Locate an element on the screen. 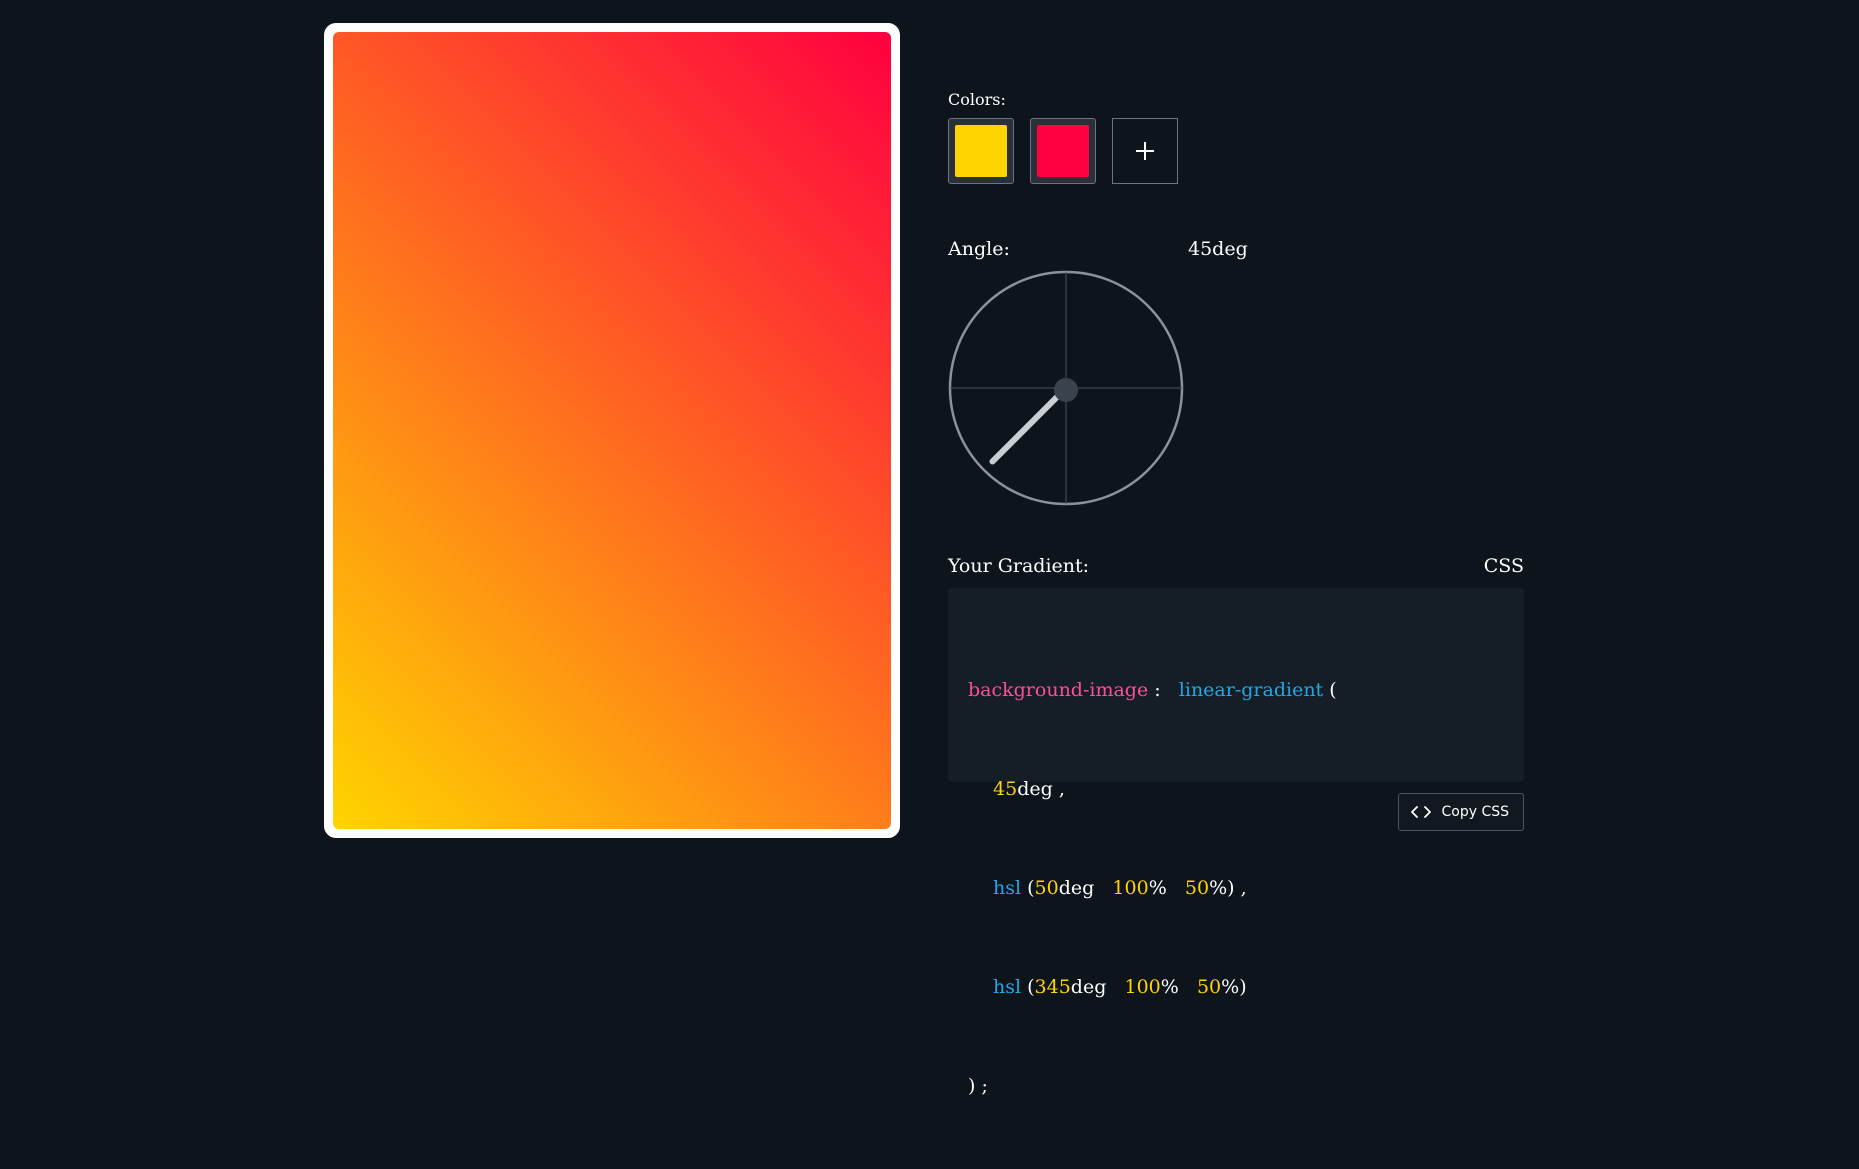 The image size is (1859, 1169). dial-center-knob is located at coordinates (1066, 390).